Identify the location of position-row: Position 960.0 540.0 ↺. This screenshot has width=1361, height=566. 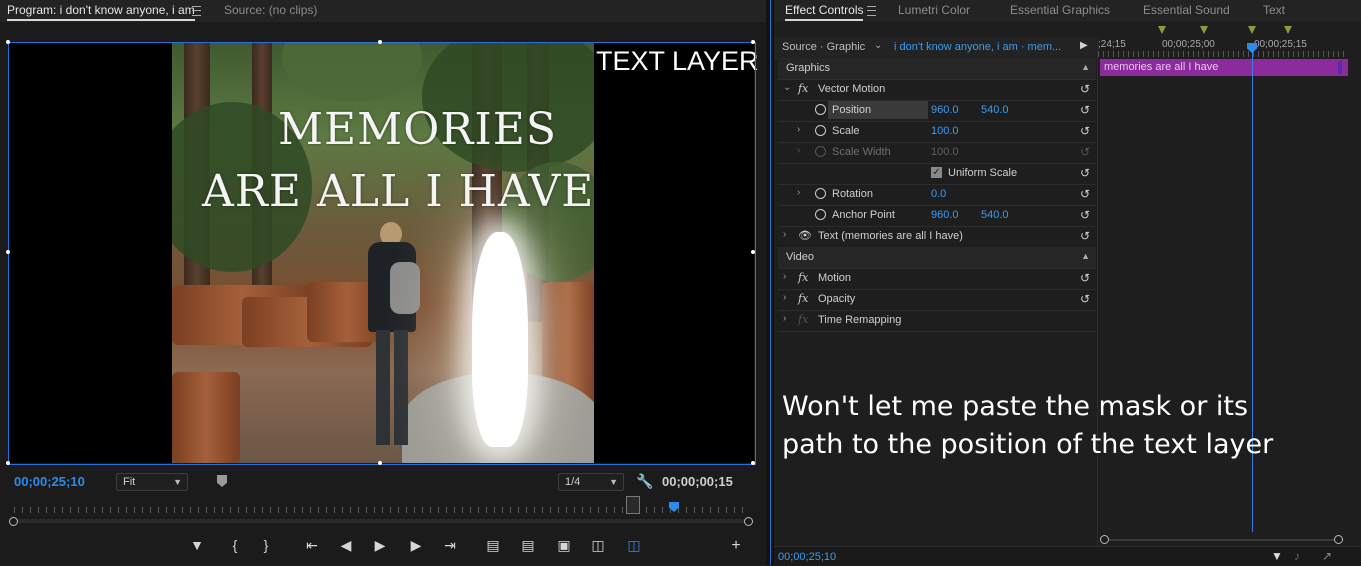
(937, 111).